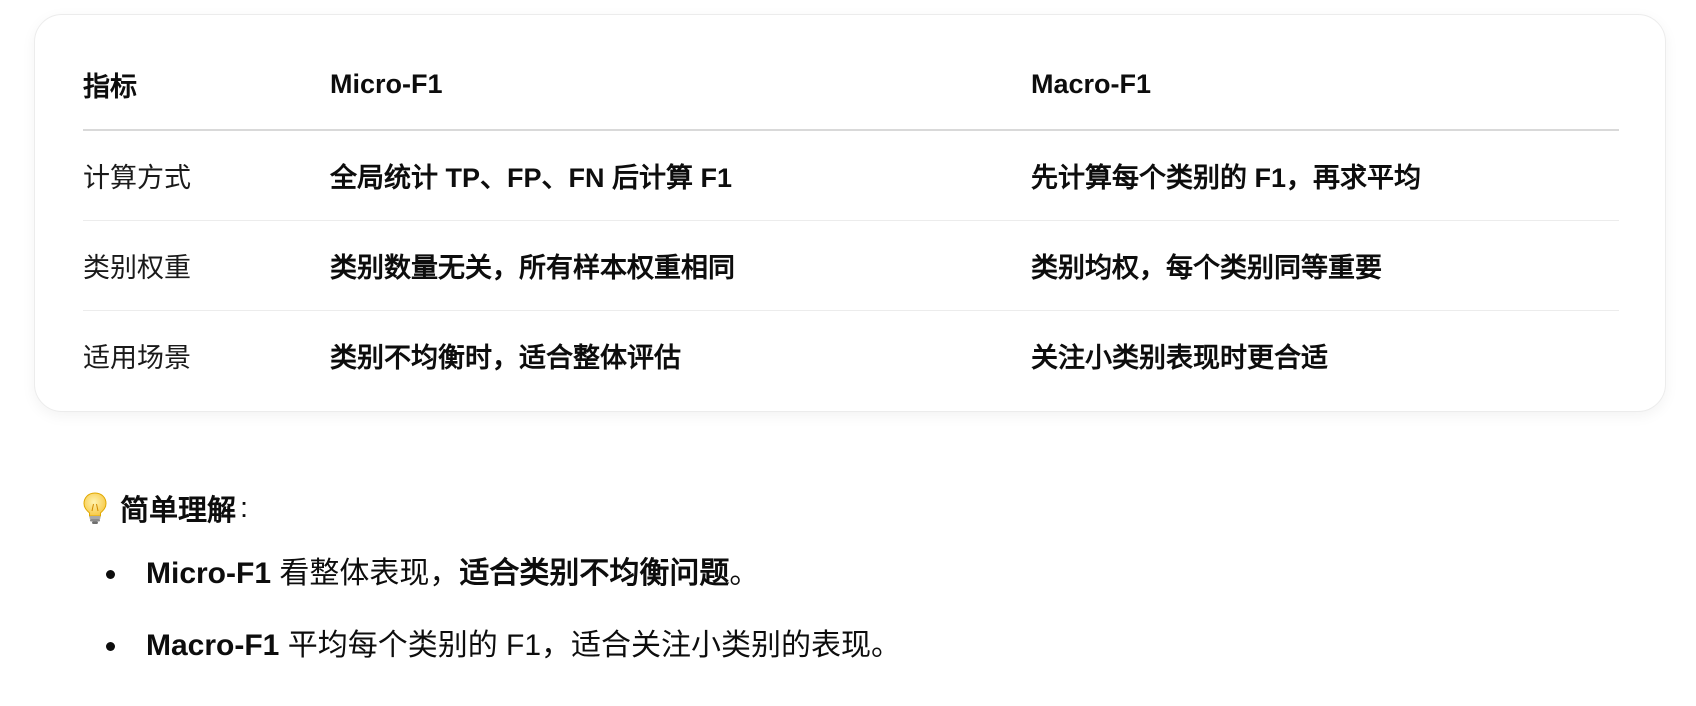 The image size is (1696, 706). What do you see at coordinates (1325, 175) in the screenshot?
I see `row-macro: 先计算每个类别的 F1，再求平均` at bounding box center [1325, 175].